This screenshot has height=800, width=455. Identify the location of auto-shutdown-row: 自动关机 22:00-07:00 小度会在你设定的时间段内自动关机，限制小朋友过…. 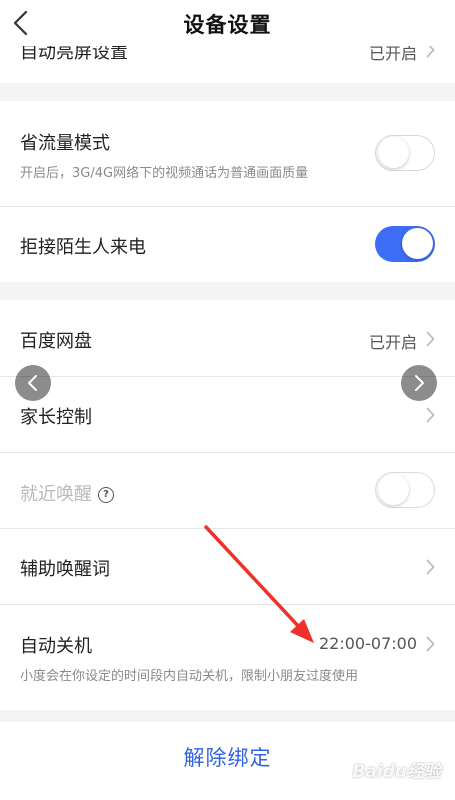
(227, 657).